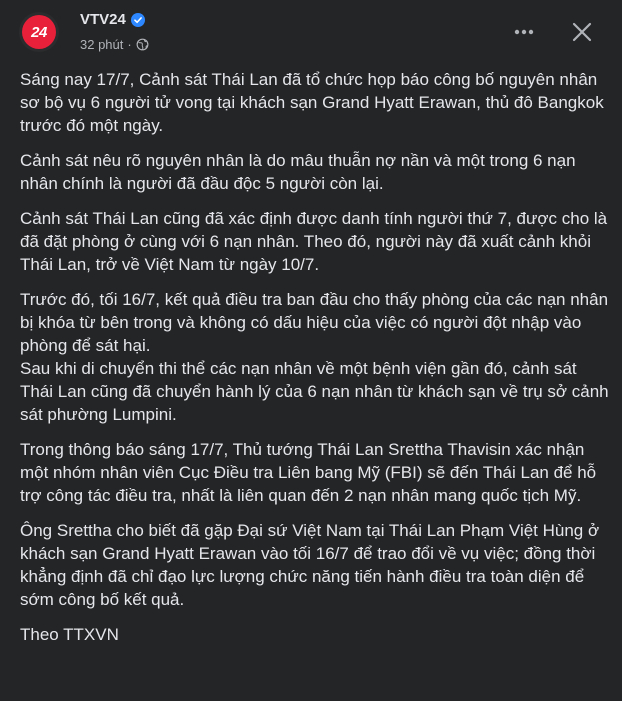  I want to click on page-name-row: VTV24, so click(112, 19).